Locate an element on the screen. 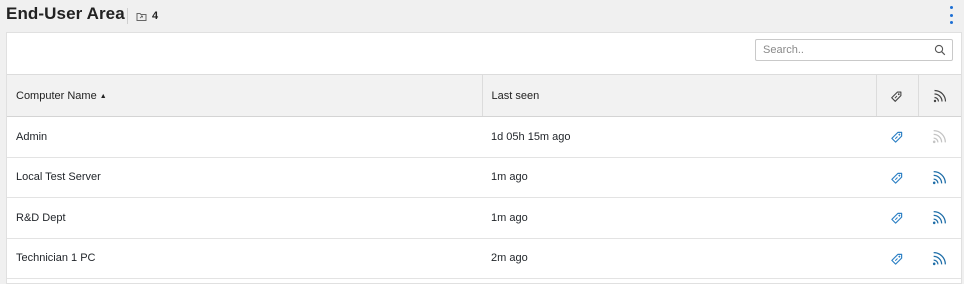 Image resolution: width=964 pixels, height=284 pixels. computer-count: 4 is located at coordinates (147, 16).